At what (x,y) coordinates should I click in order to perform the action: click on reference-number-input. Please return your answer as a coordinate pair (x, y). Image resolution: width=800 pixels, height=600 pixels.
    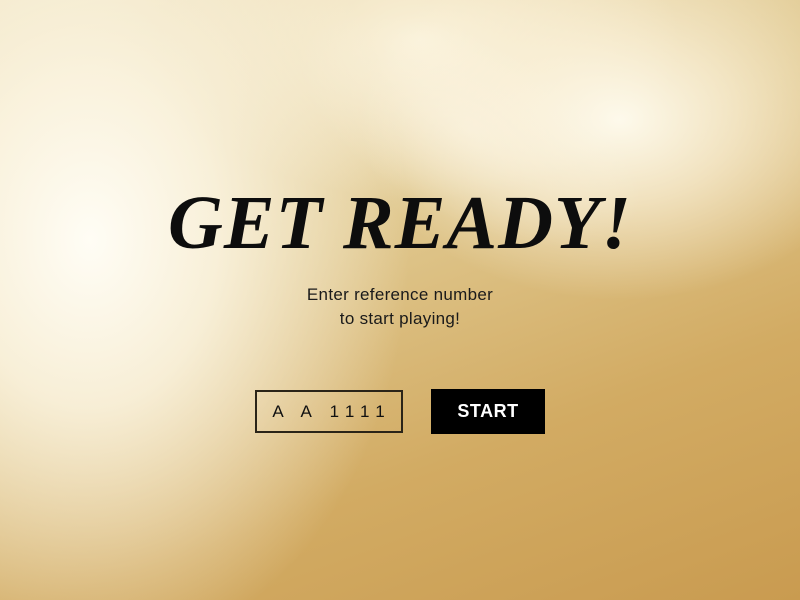
    Looking at the image, I should click on (329, 411).